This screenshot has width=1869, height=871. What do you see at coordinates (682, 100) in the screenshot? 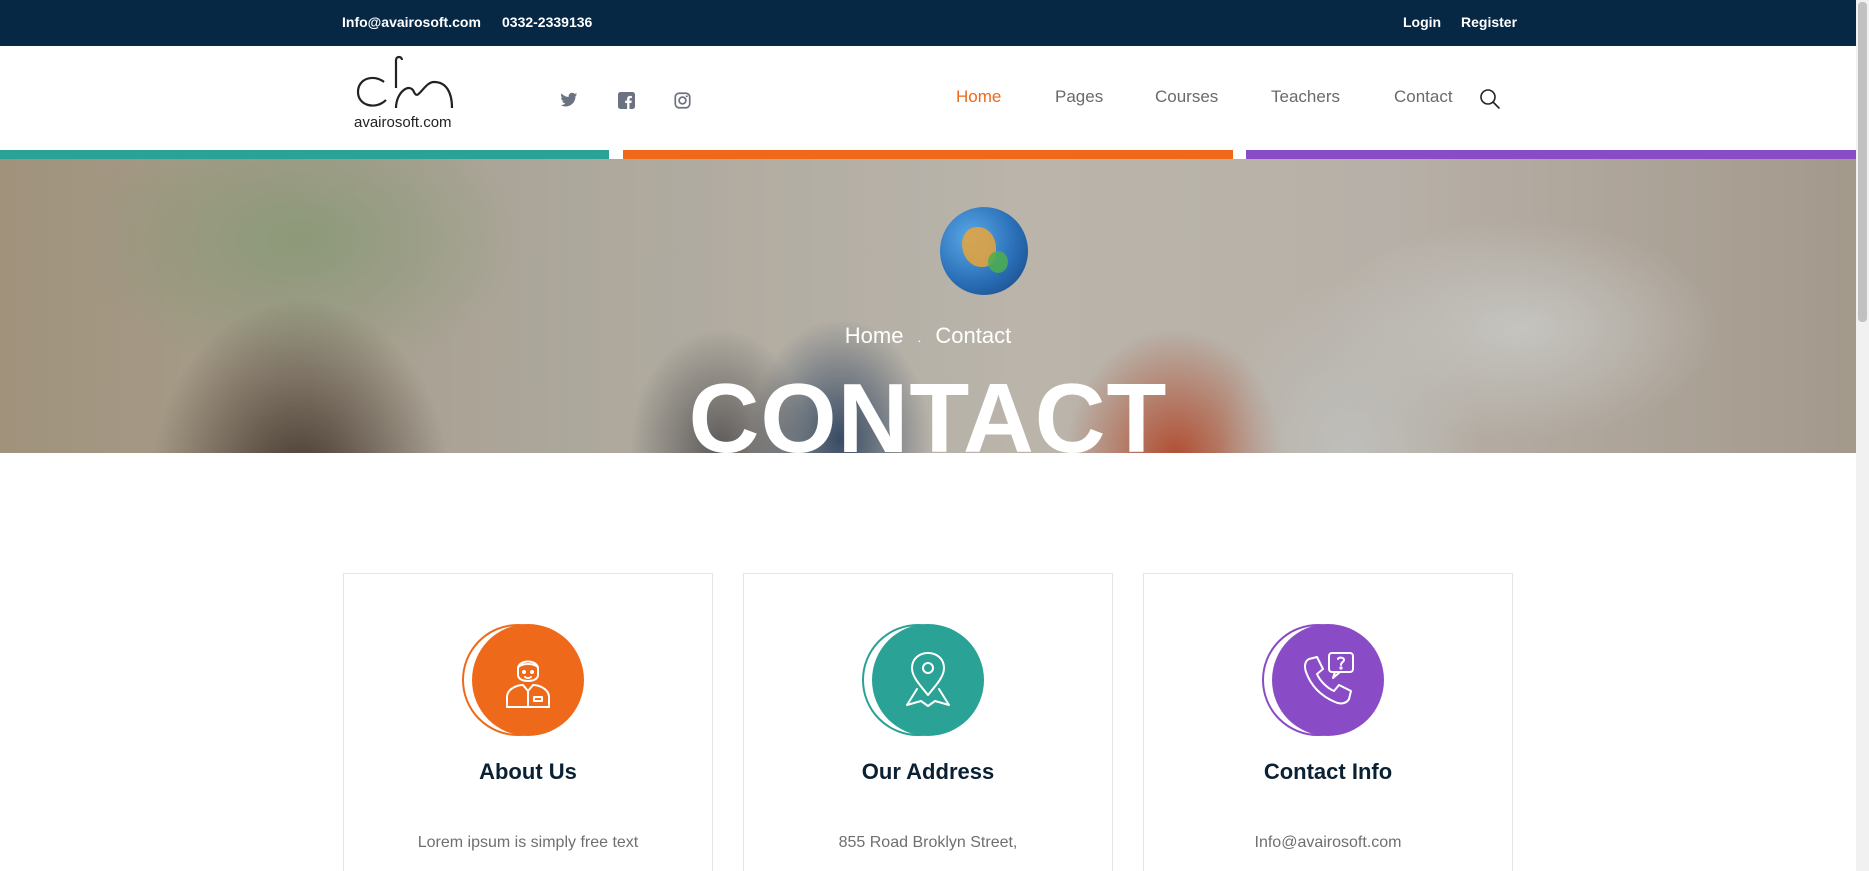
I see `instagram-icon` at bounding box center [682, 100].